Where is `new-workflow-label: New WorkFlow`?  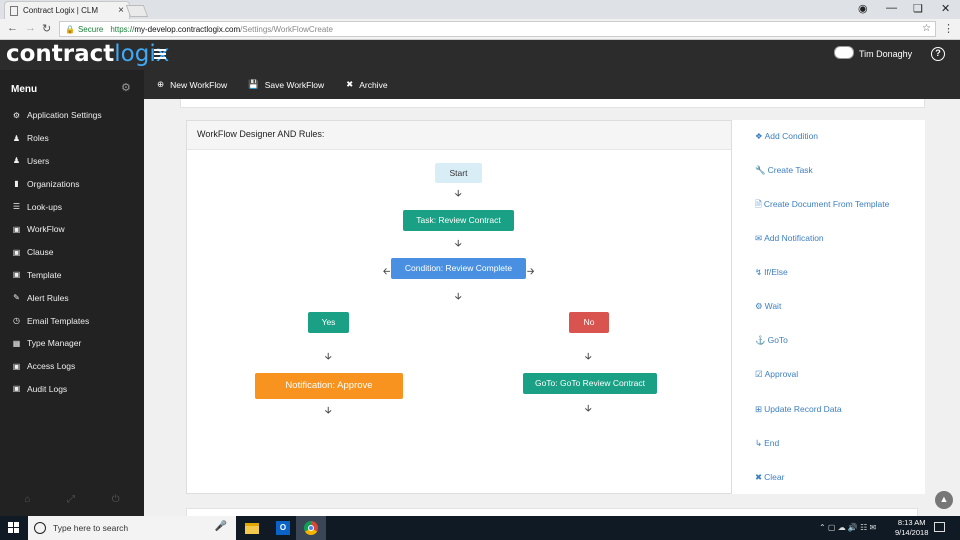
new-workflow-label: New WorkFlow is located at coordinates (199, 84).